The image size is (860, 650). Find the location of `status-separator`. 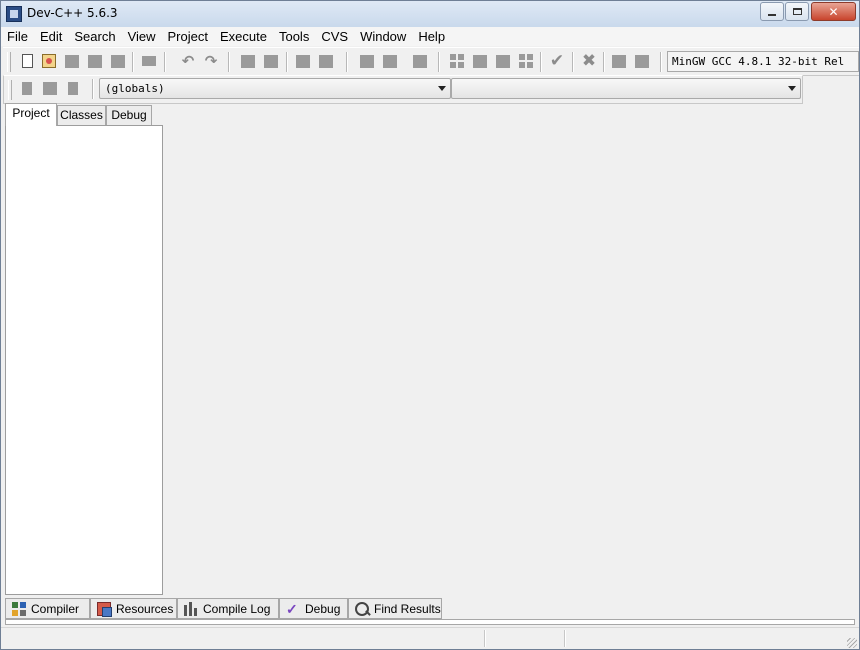

status-separator is located at coordinates (485, 638).